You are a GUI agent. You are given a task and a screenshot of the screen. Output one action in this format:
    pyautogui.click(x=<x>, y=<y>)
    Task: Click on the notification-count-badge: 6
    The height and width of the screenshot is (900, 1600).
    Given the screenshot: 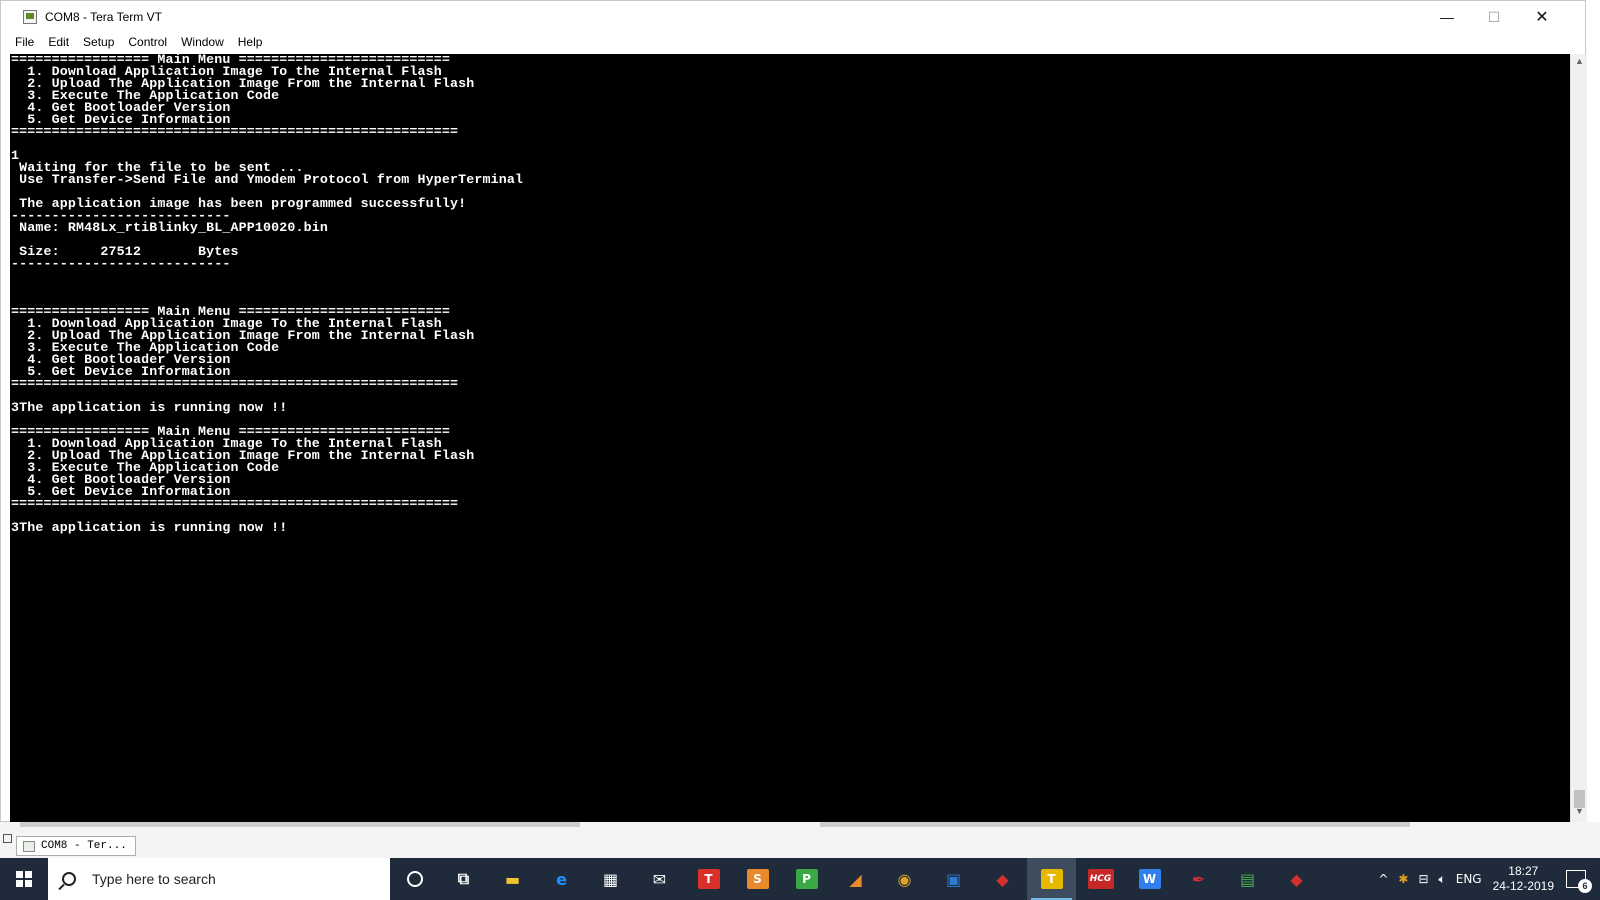 What is the action you would take?
    pyautogui.click(x=1585, y=886)
    